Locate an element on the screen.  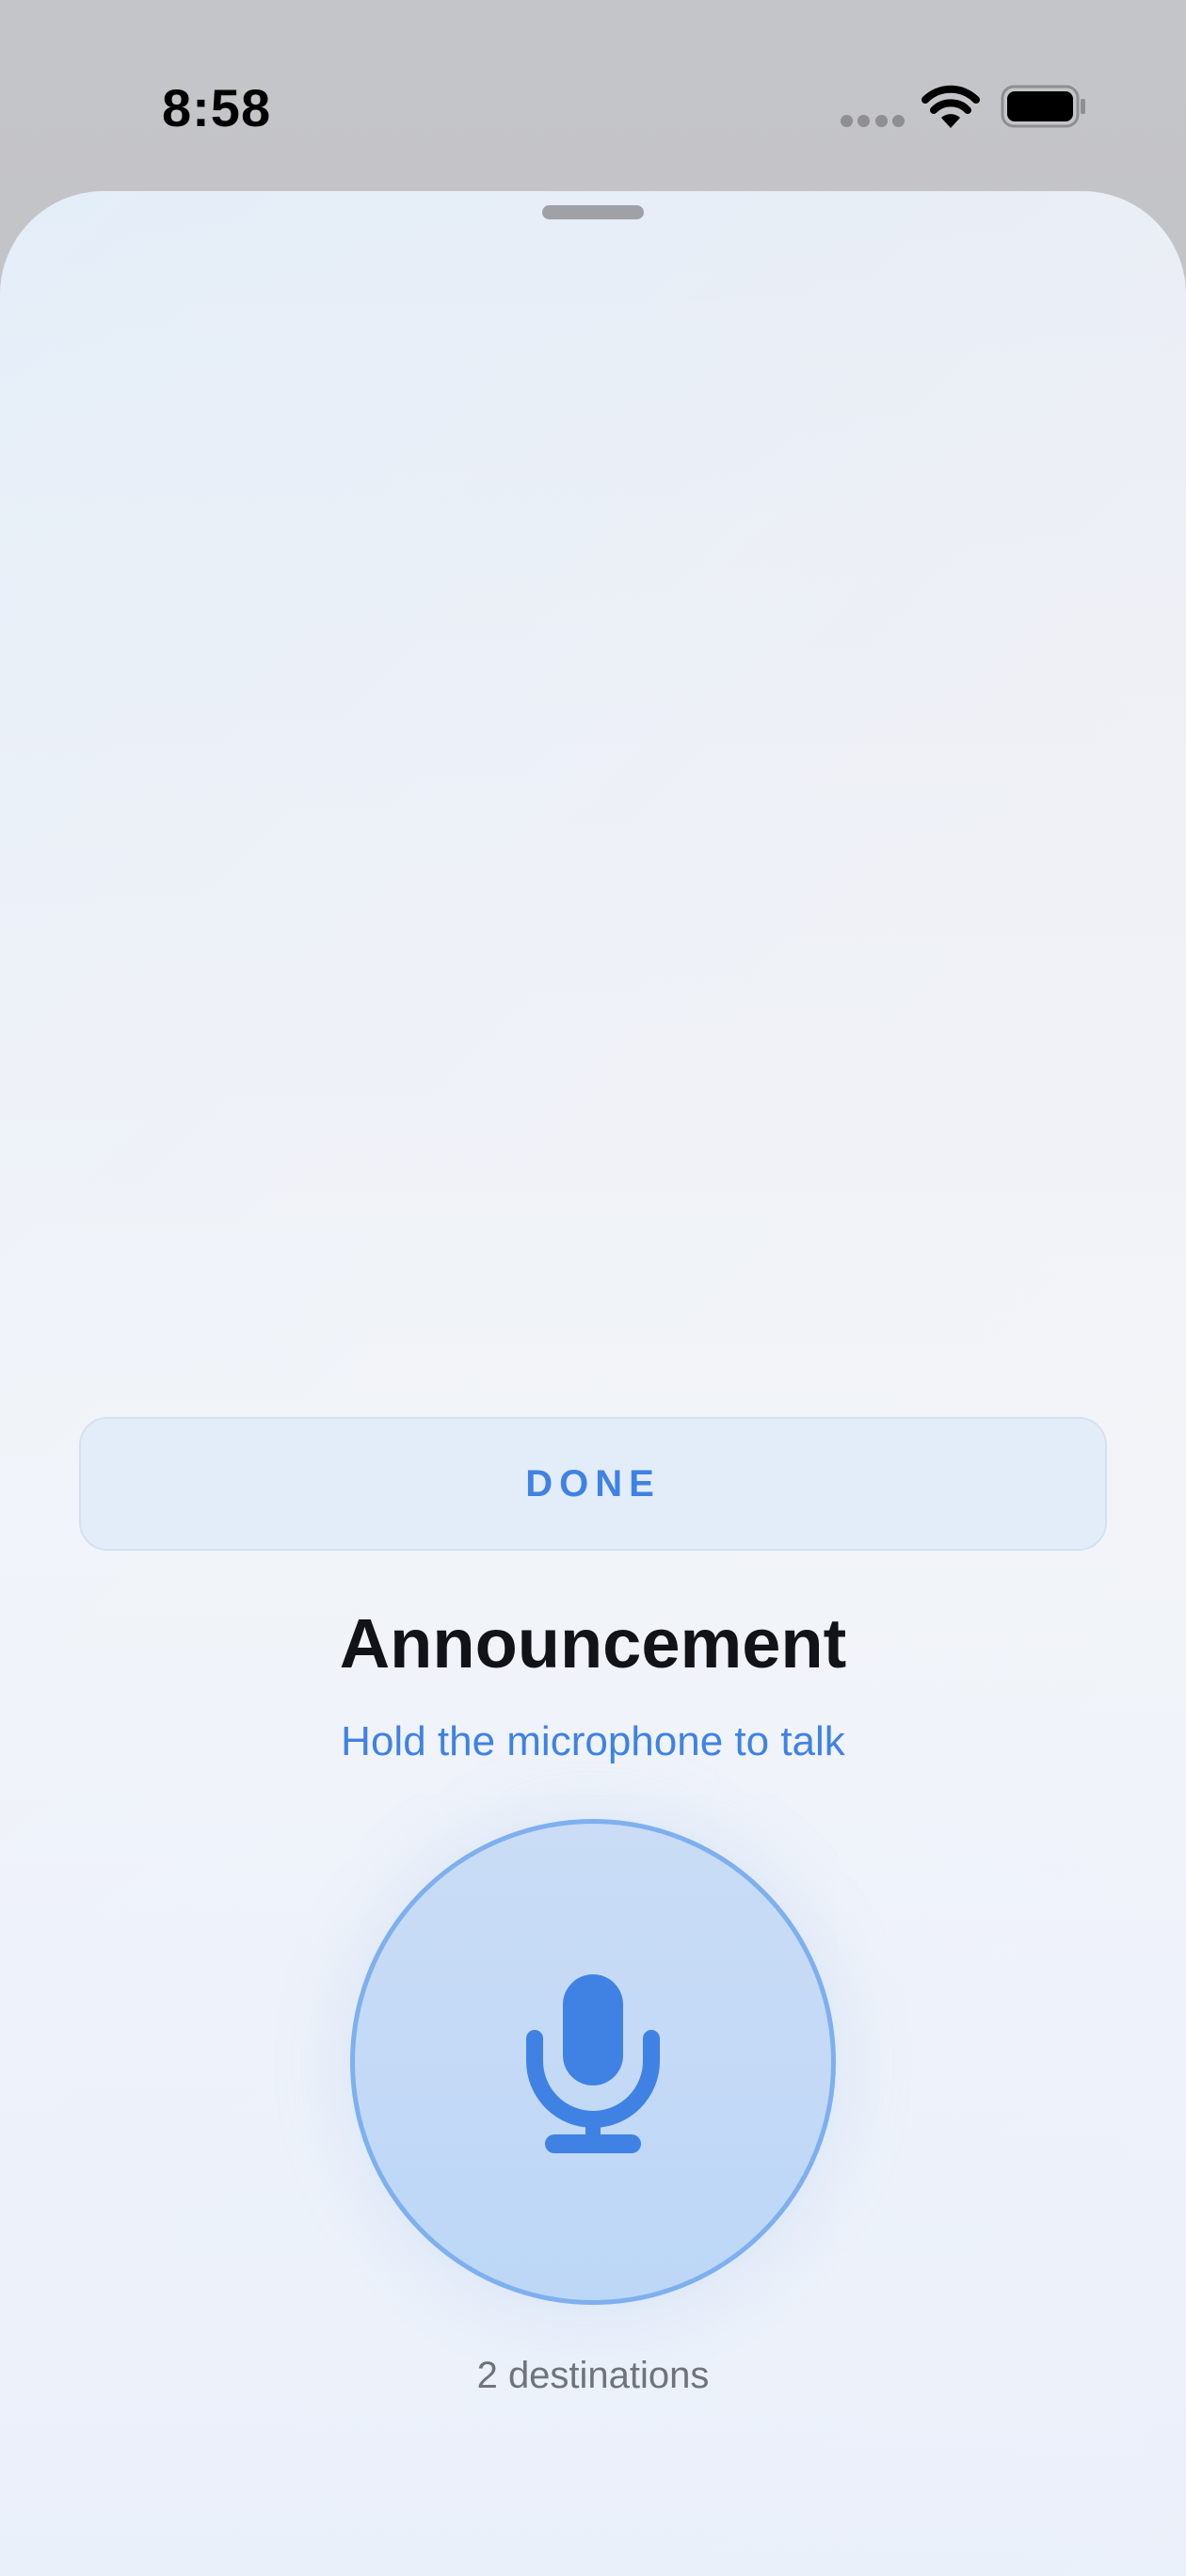
microphone-button is located at coordinates (593, 2062).